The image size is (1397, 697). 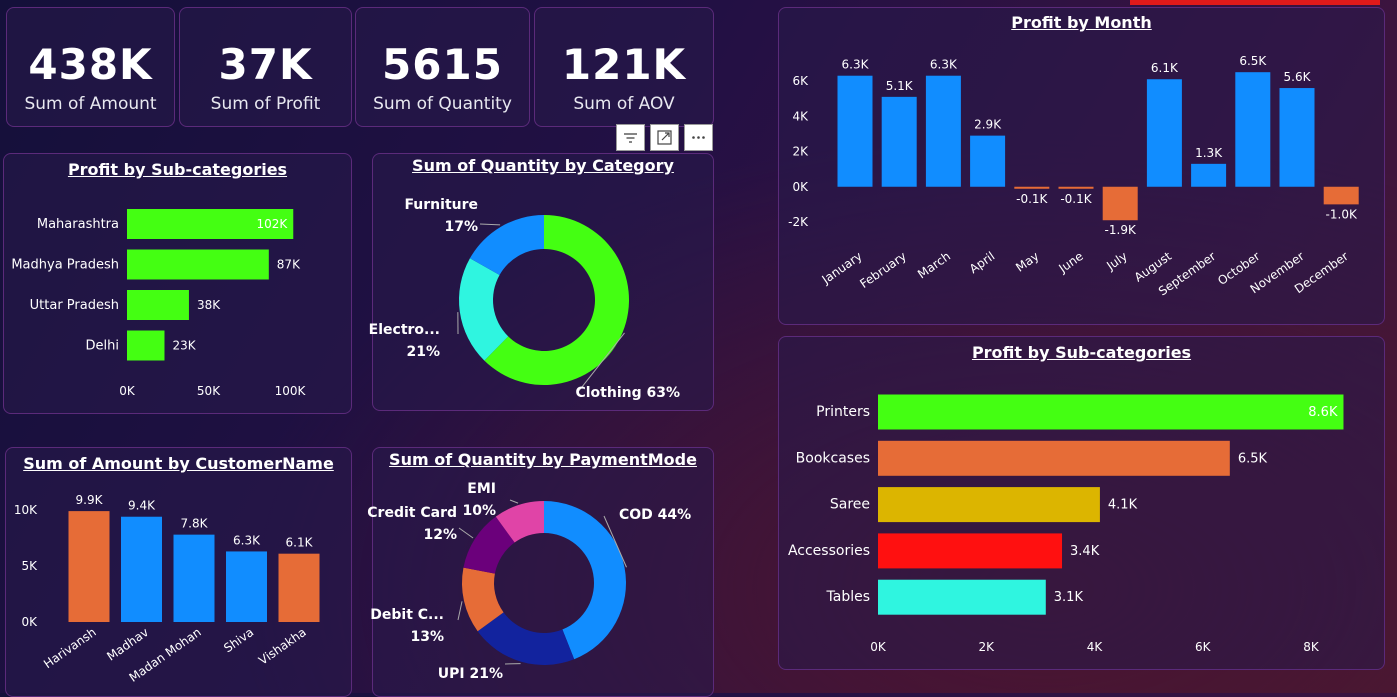 What do you see at coordinates (265, 104) in the screenshot?
I see `kpi-label: Sum of Profit` at bounding box center [265, 104].